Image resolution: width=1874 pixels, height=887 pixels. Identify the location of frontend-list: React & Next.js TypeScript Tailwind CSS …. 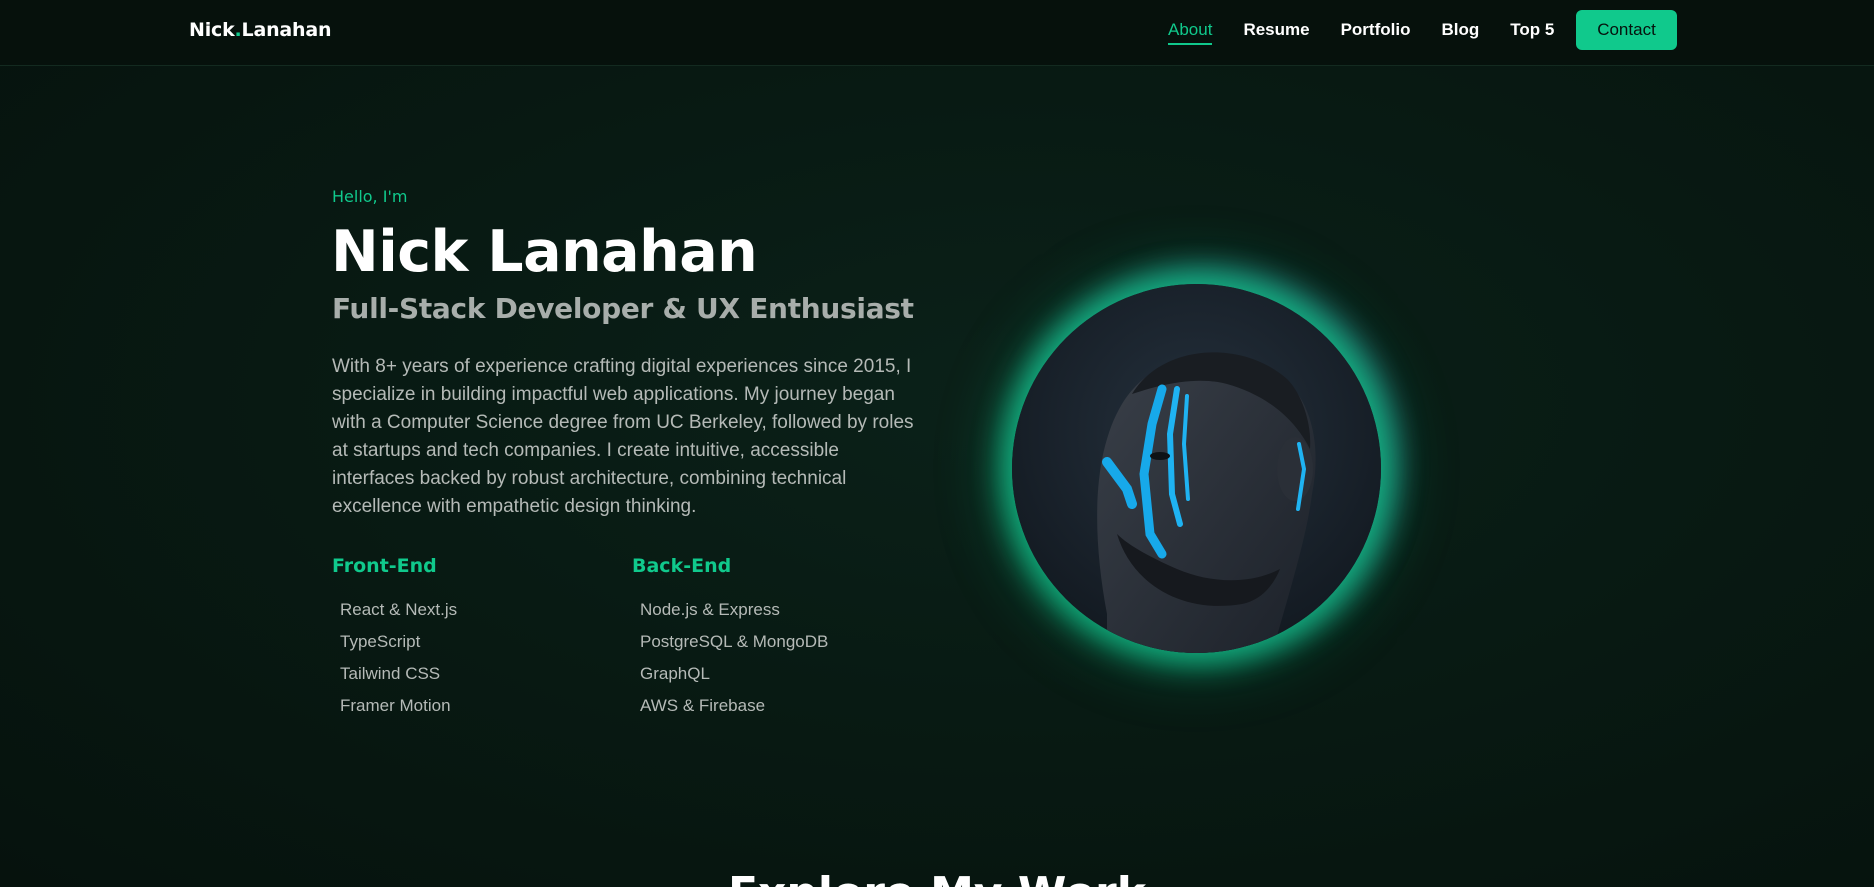
(394, 658).